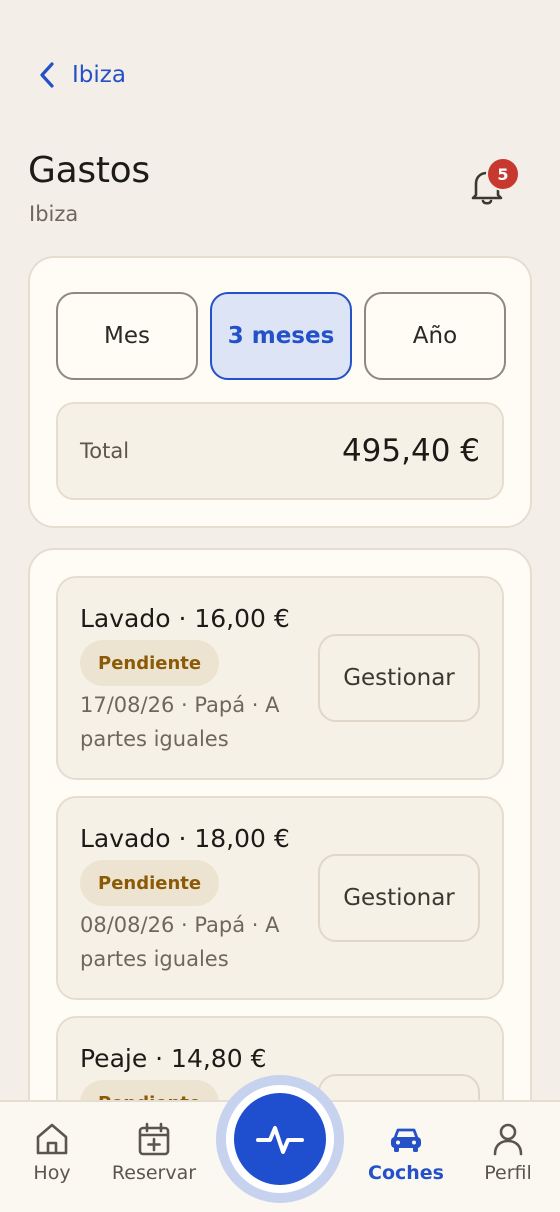 Image resolution: width=560 pixels, height=1212 pixels. I want to click on notifications-badge: 5, so click(503, 174).